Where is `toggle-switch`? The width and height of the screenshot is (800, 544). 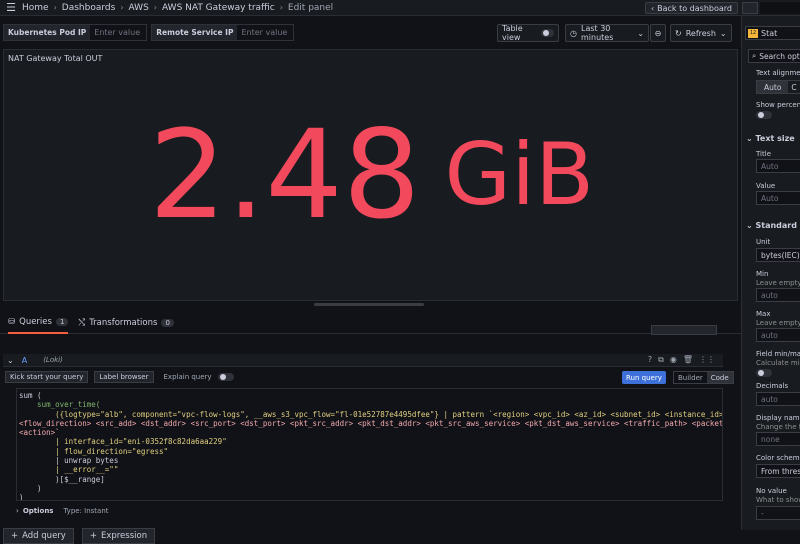 toggle-switch is located at coordinates (547, 33).